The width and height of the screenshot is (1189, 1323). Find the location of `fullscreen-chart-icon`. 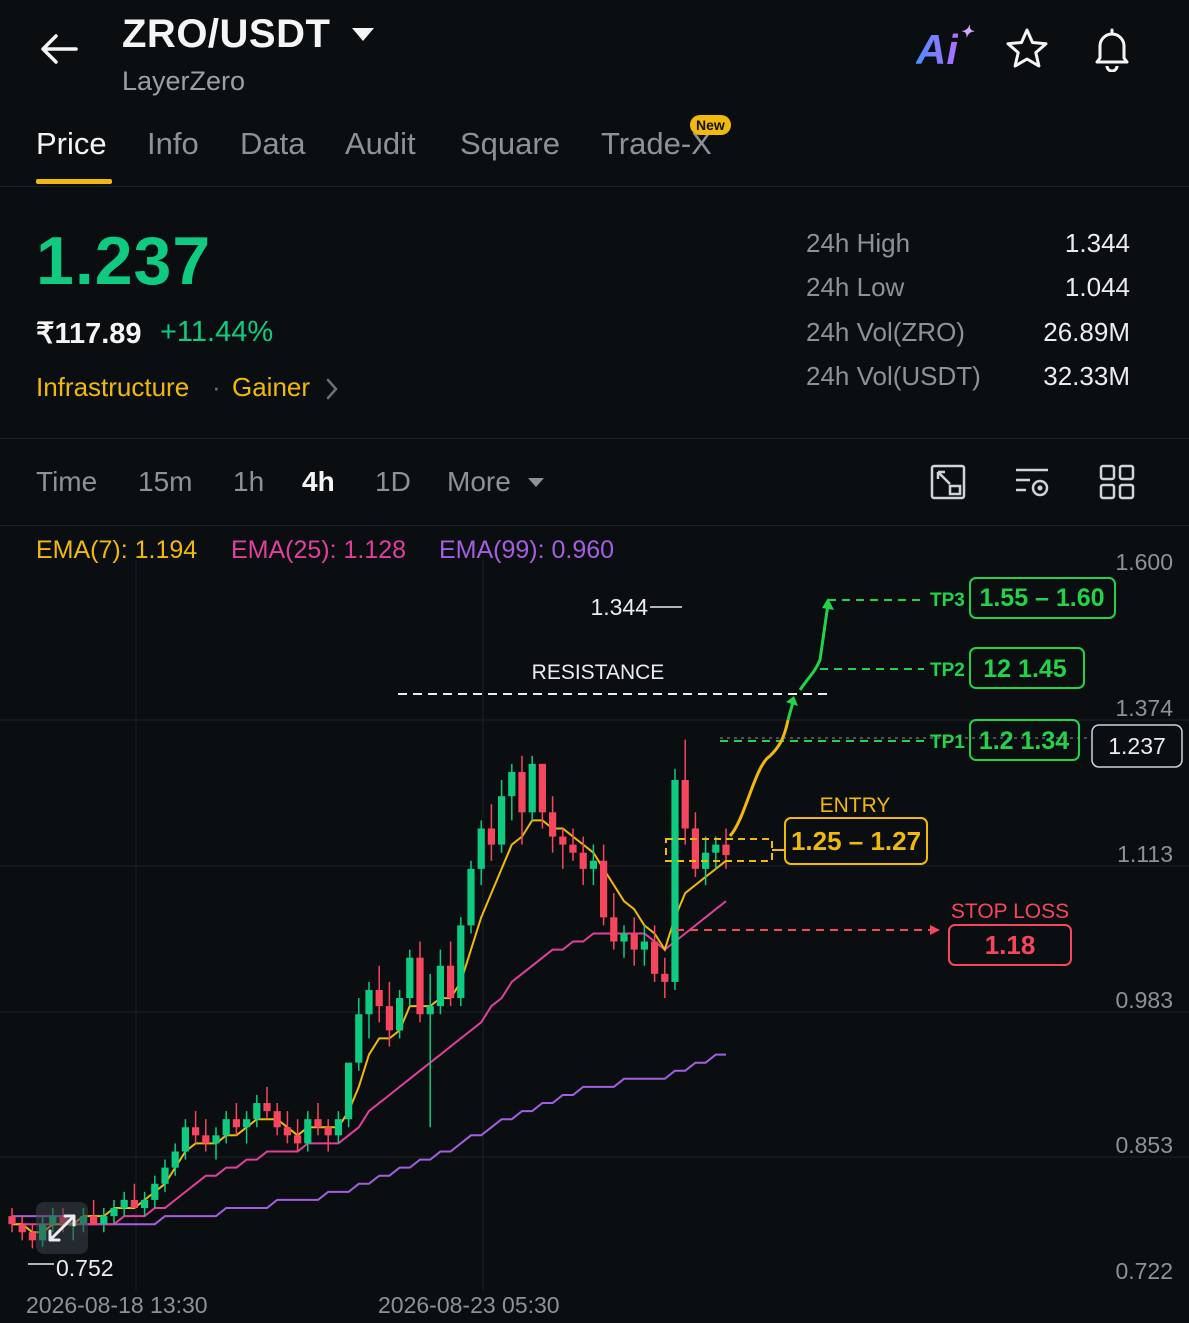

fullscreen-chart-icon is located at coordinates (948, 482).